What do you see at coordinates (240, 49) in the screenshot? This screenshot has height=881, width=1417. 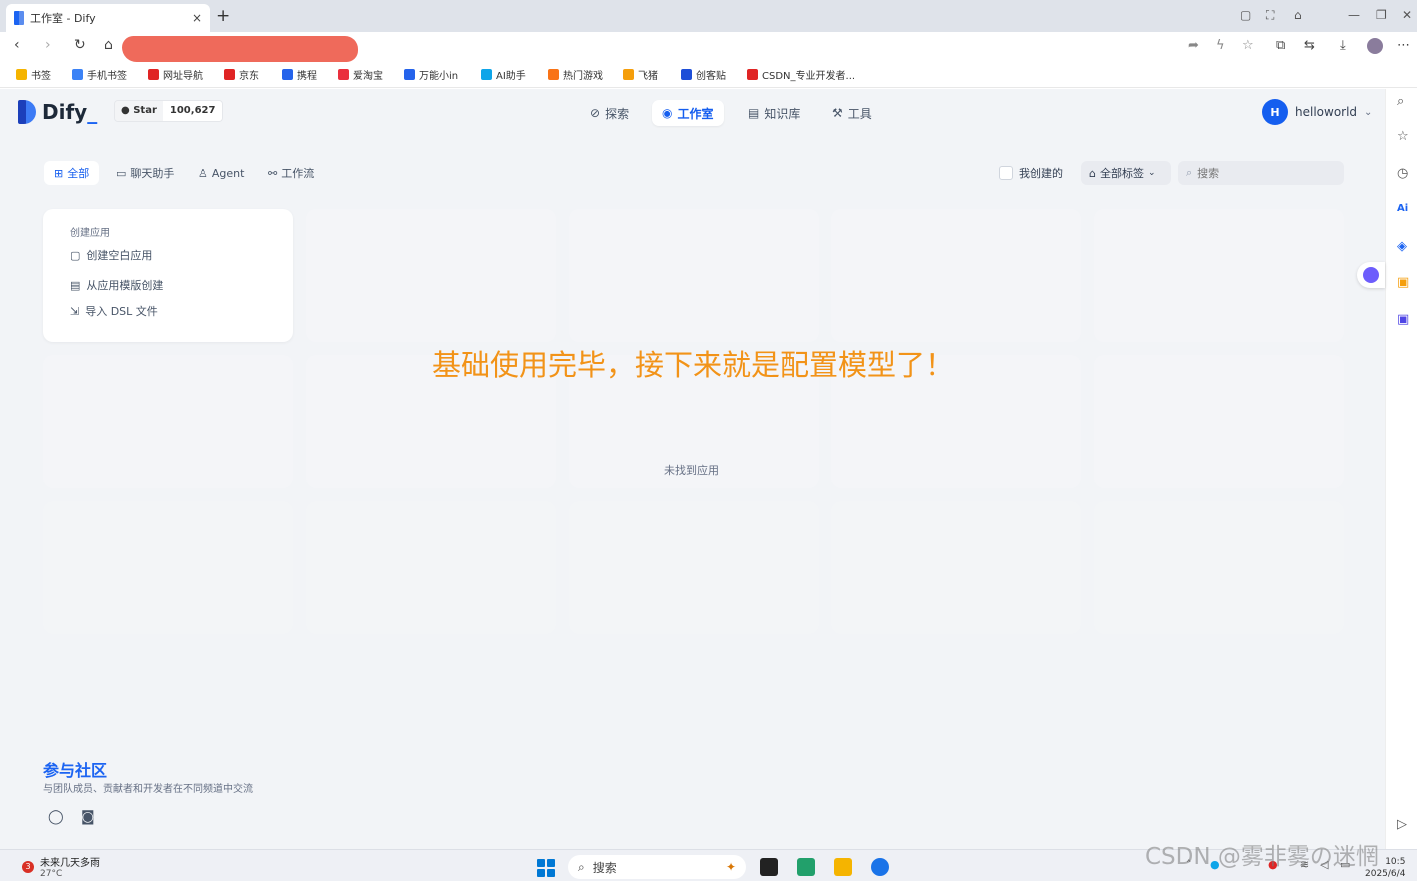 I see `url-field-redacted` at bounding box center [240, 49].